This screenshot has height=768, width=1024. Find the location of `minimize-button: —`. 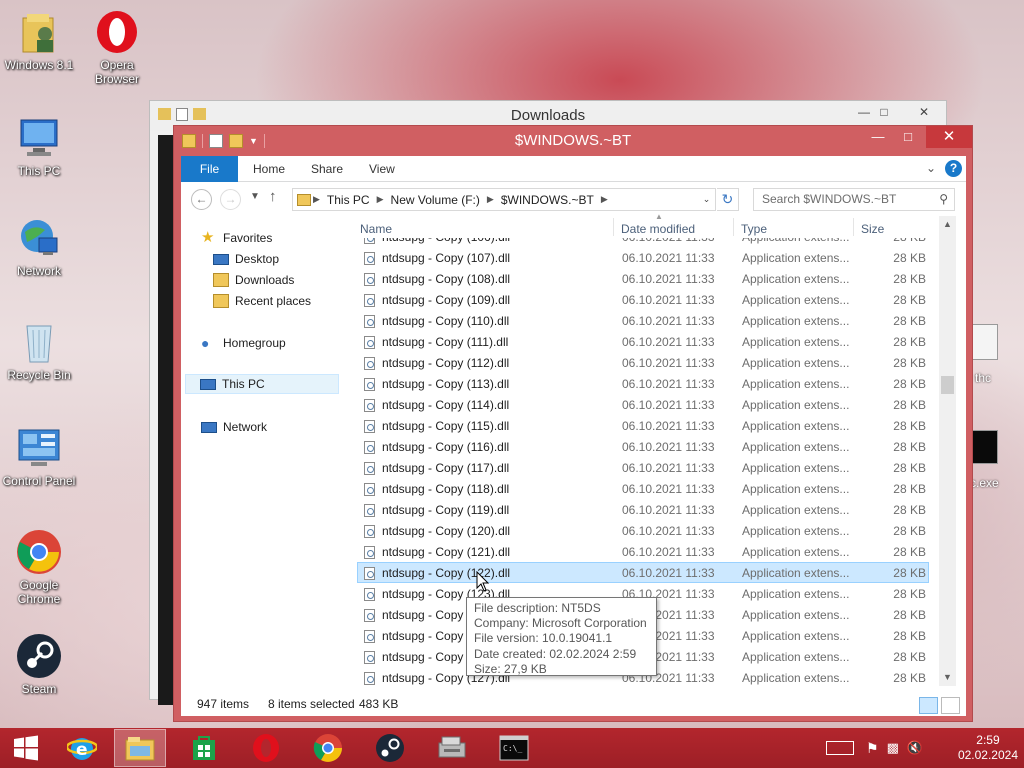

minimize-button: — is located at coordinates (878, 137).